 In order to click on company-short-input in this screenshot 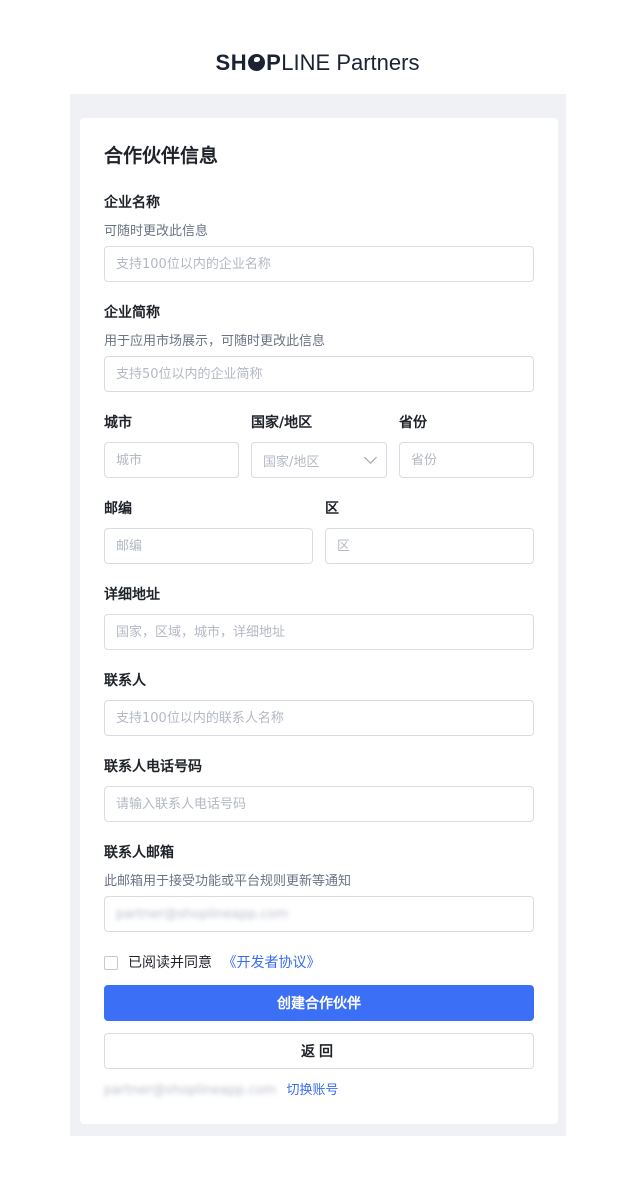, I will do `click(319, 374)`.